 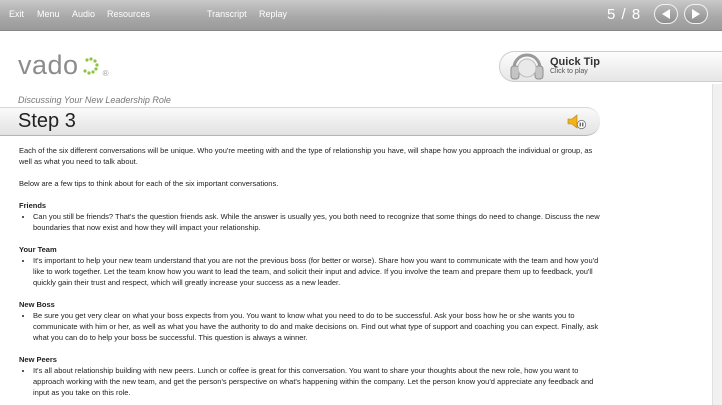 I want to click on chevron-left-icon, so click(x=666, y=14).